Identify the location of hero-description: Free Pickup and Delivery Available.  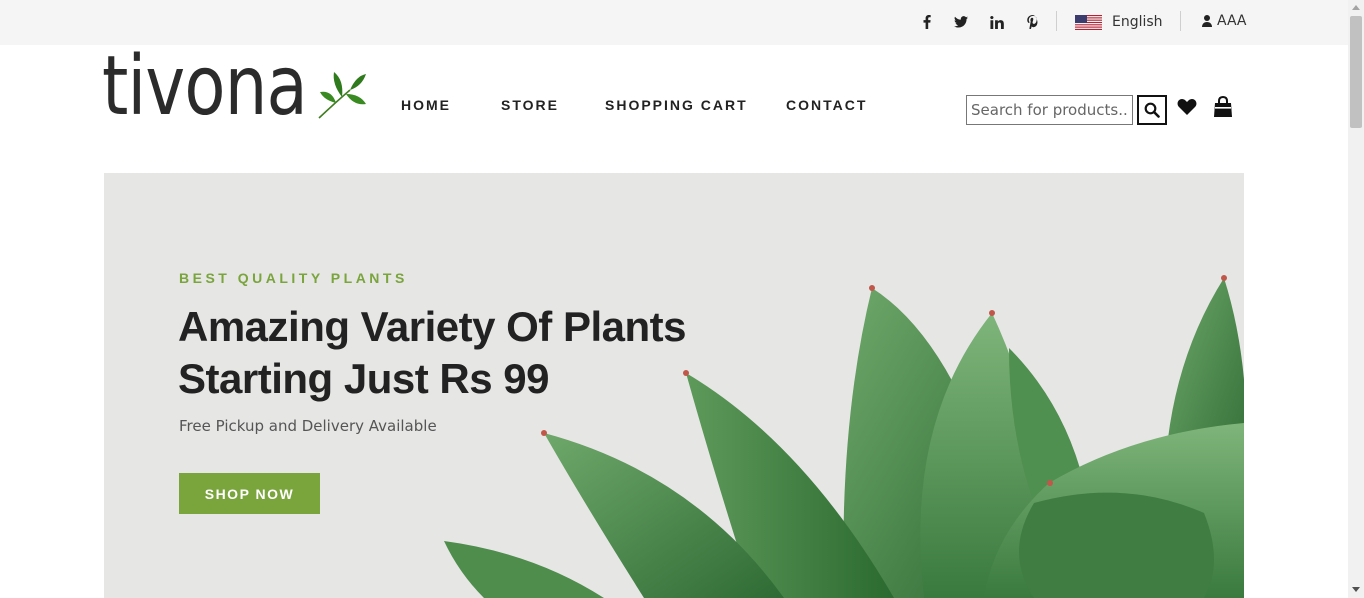
(308, 426).